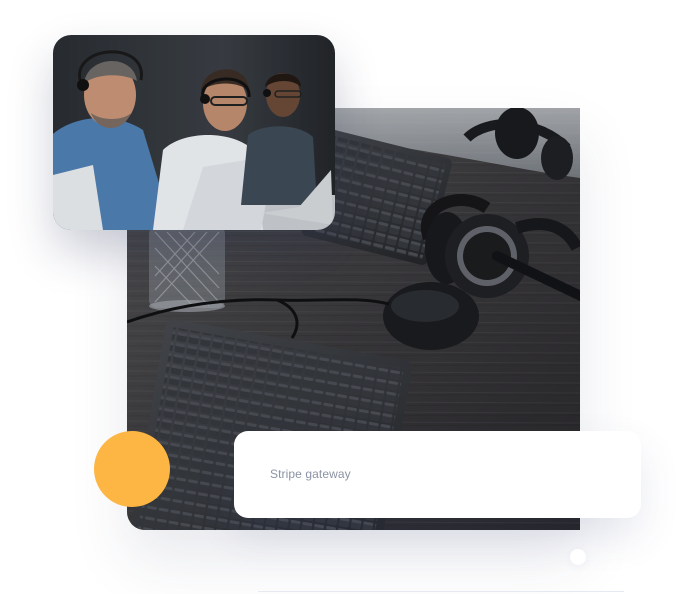  What do you see at coordinates (132, 469) in the screenshot?
I see `accent-circle` at bounding box center [132, 469].